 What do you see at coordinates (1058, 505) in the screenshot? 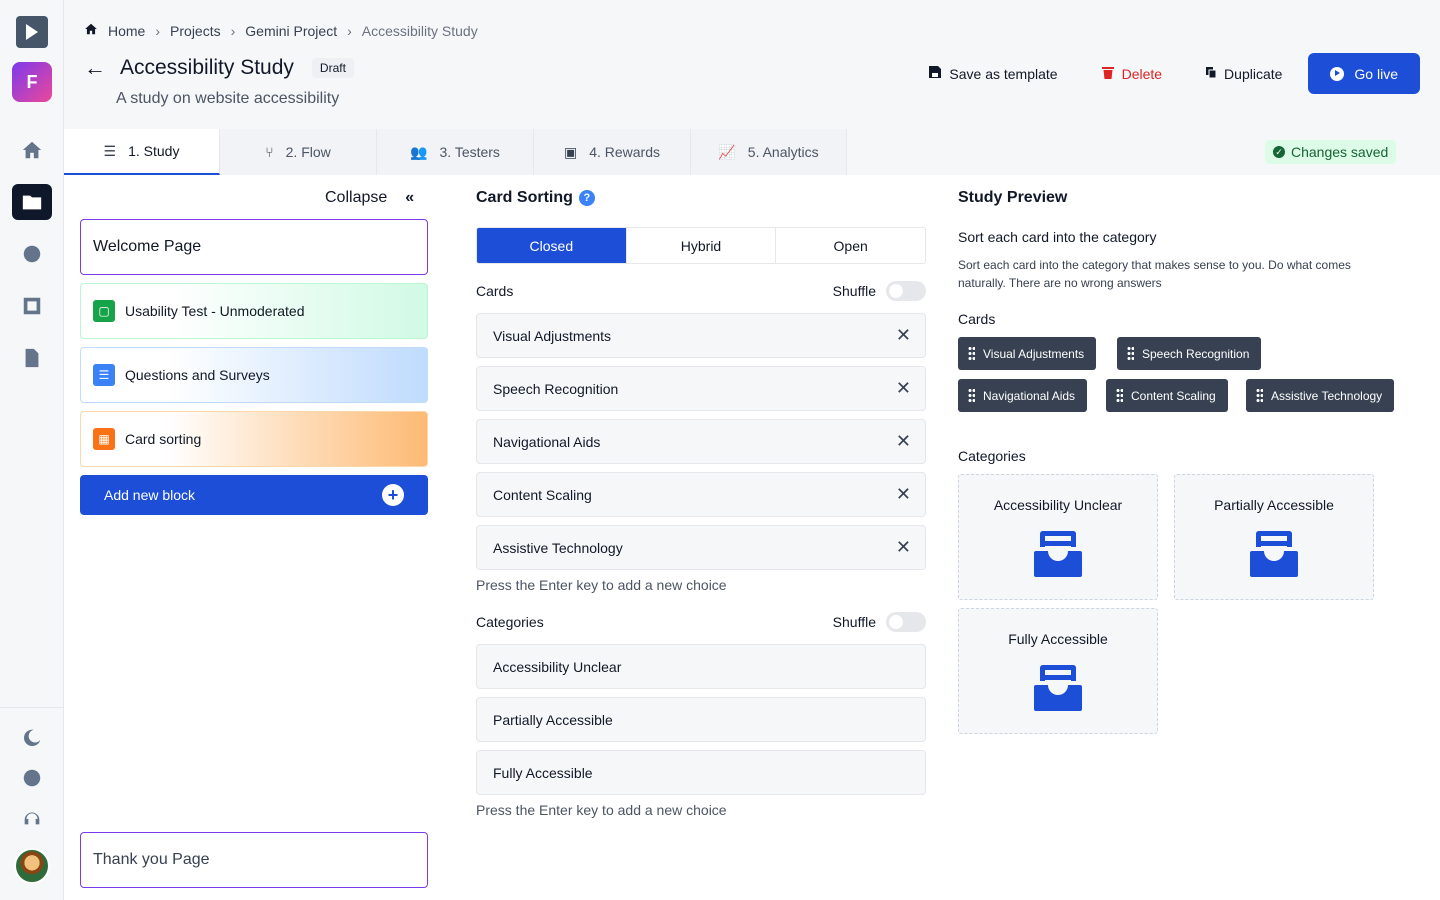
I see `category-title: Accessibility Unclear` at bounding box center [1058, 505].